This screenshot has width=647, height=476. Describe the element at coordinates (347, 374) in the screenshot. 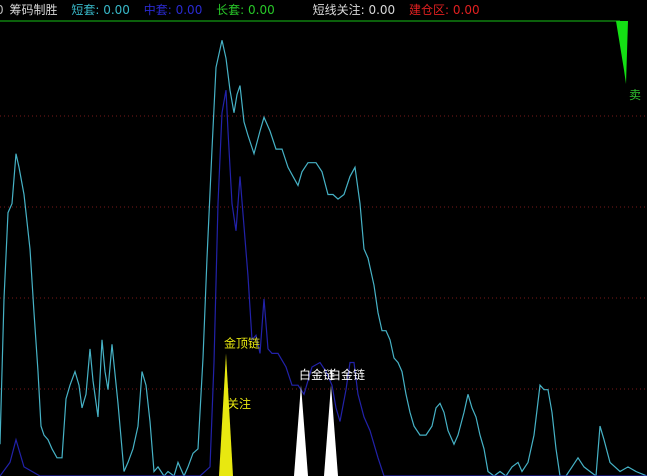

I see `peak-label-2: 白金链` at that location.